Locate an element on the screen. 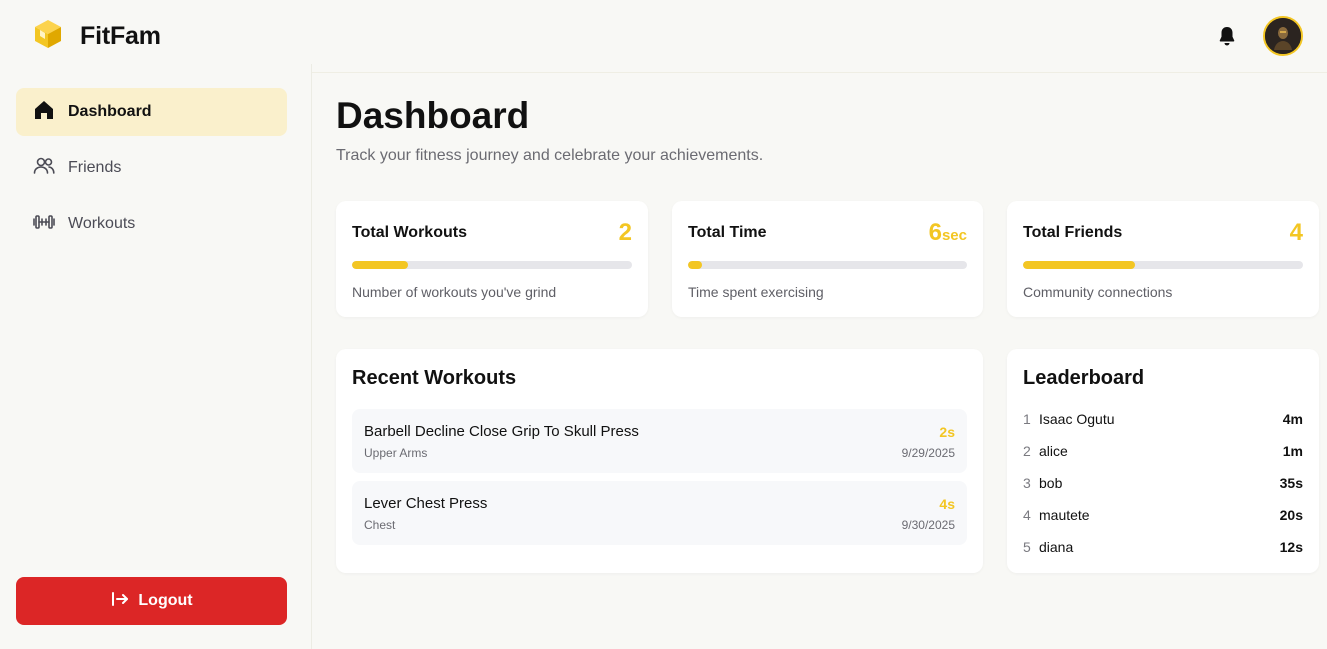 The image size is (1327, 649). page-title: Dashboard is located at coordinates (433, 115).